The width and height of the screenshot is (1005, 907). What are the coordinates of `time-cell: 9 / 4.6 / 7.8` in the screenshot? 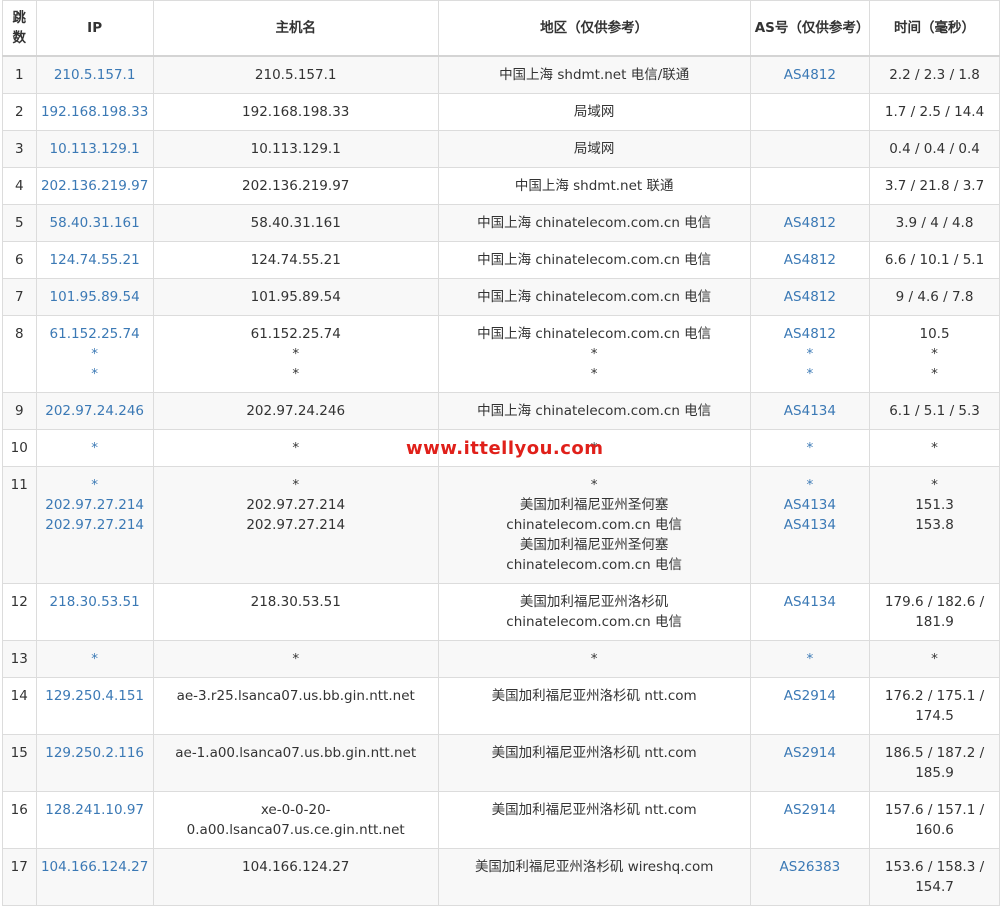 It's located at (934, 297).